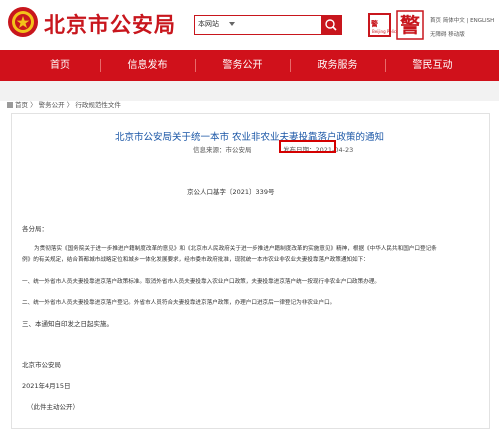 The image size is (499, 429). I want to click on police-emblem-icon, so click(23, 22).